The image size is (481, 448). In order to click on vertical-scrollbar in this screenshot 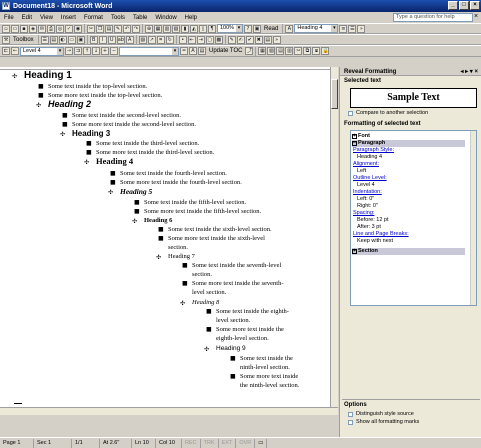, I will do `click(334, 237)`.